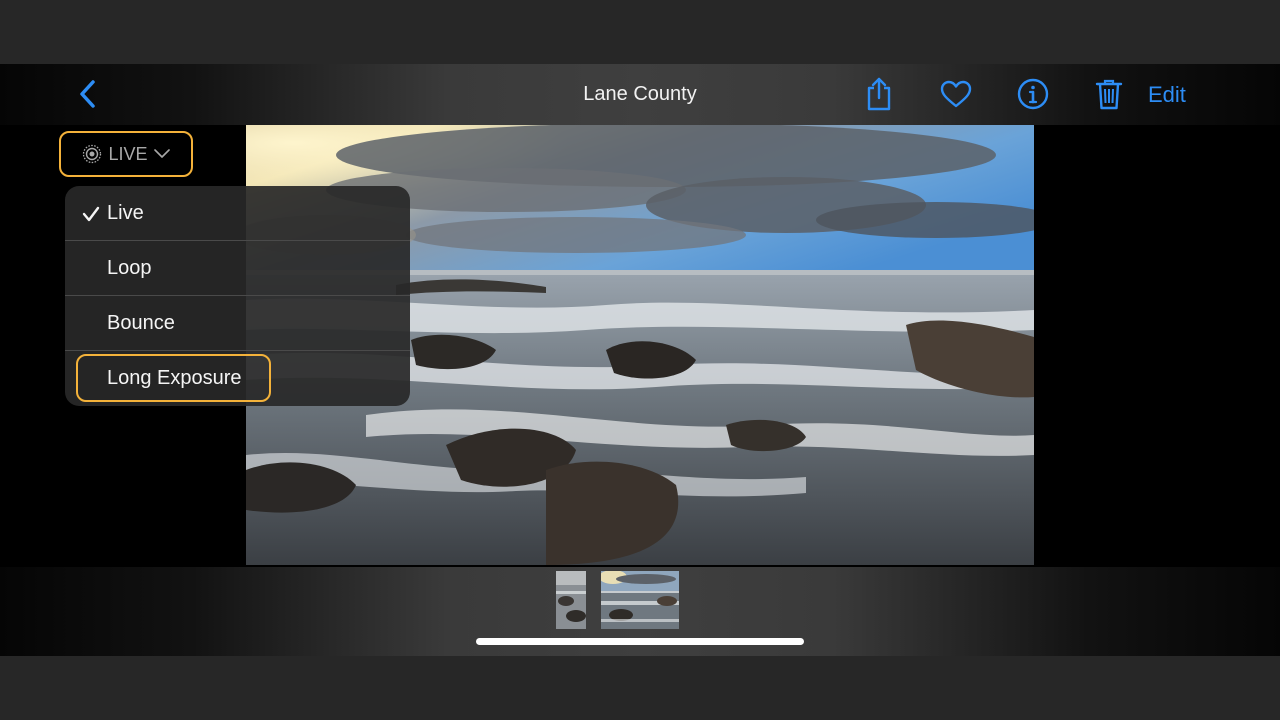 The image size is (1280, 720). I want to click on heart-icon, so click(956, 94).